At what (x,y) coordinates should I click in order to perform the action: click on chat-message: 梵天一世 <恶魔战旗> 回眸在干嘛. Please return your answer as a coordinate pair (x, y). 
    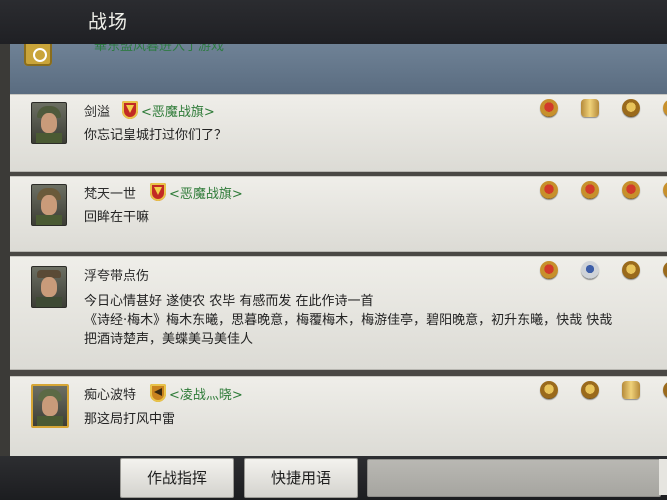
    Looking at the image, I should click on (338, 214).